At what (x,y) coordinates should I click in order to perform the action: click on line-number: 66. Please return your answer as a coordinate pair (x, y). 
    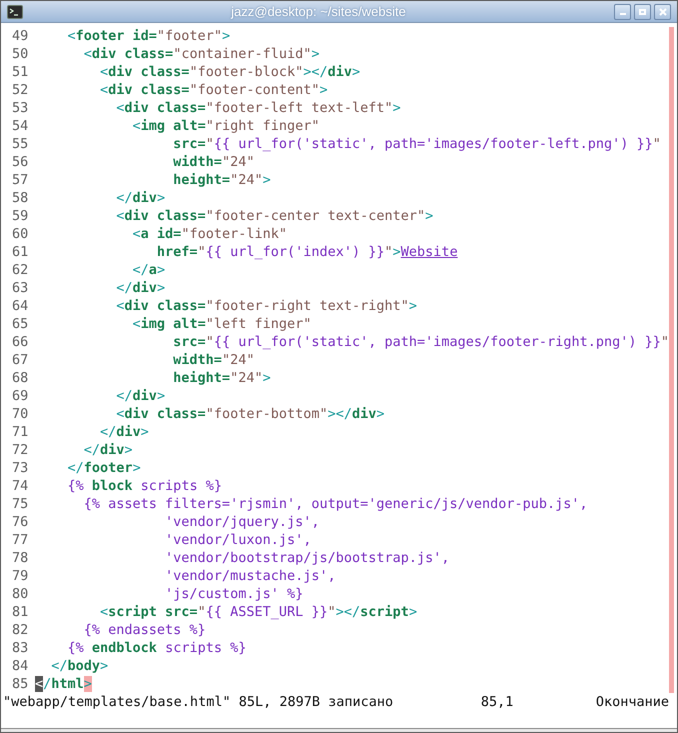
    Looking at the image, I should click on (20, 342).